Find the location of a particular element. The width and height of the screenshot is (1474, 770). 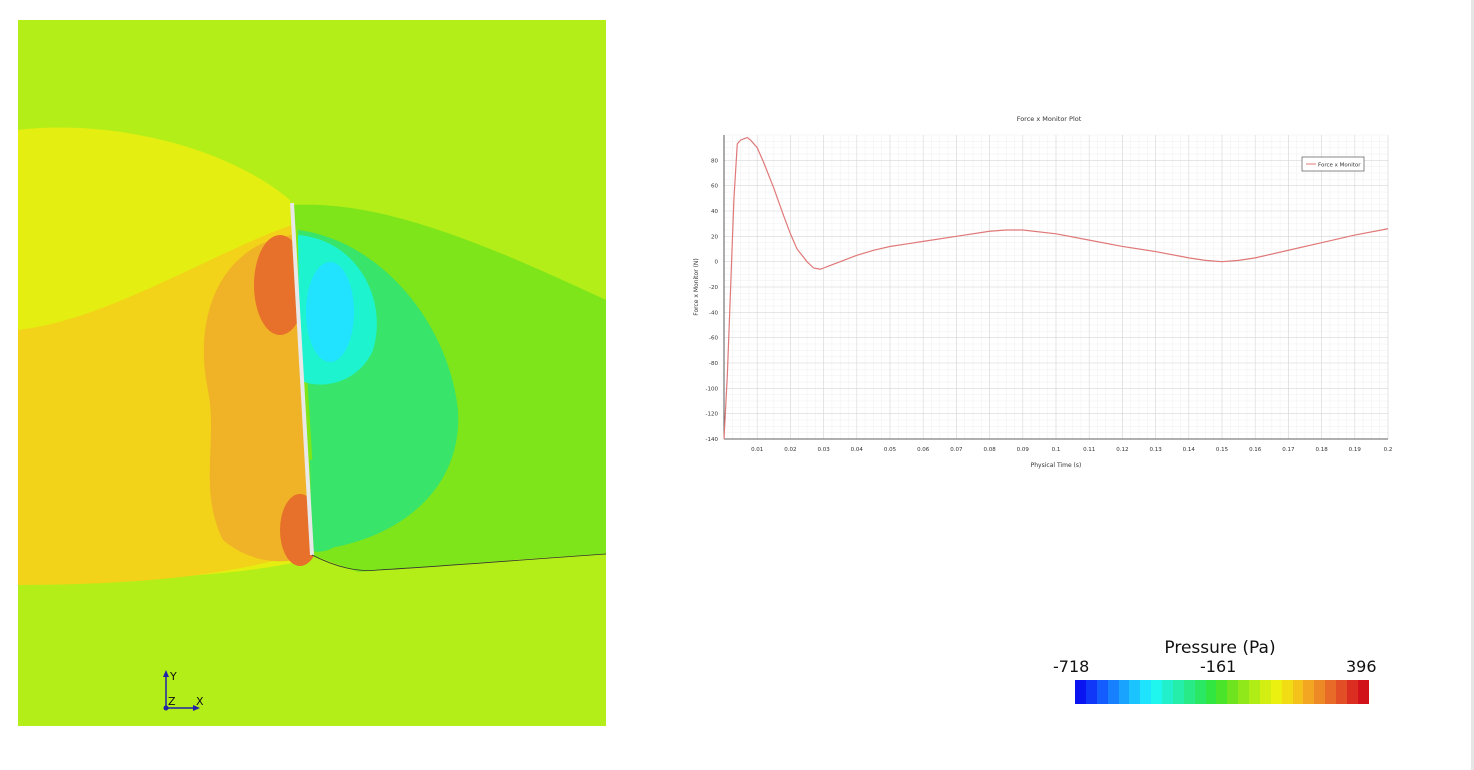

pressure-color-scale: Pressure (Pa) -718 -161 396 is located at coordinates (1220, 676).